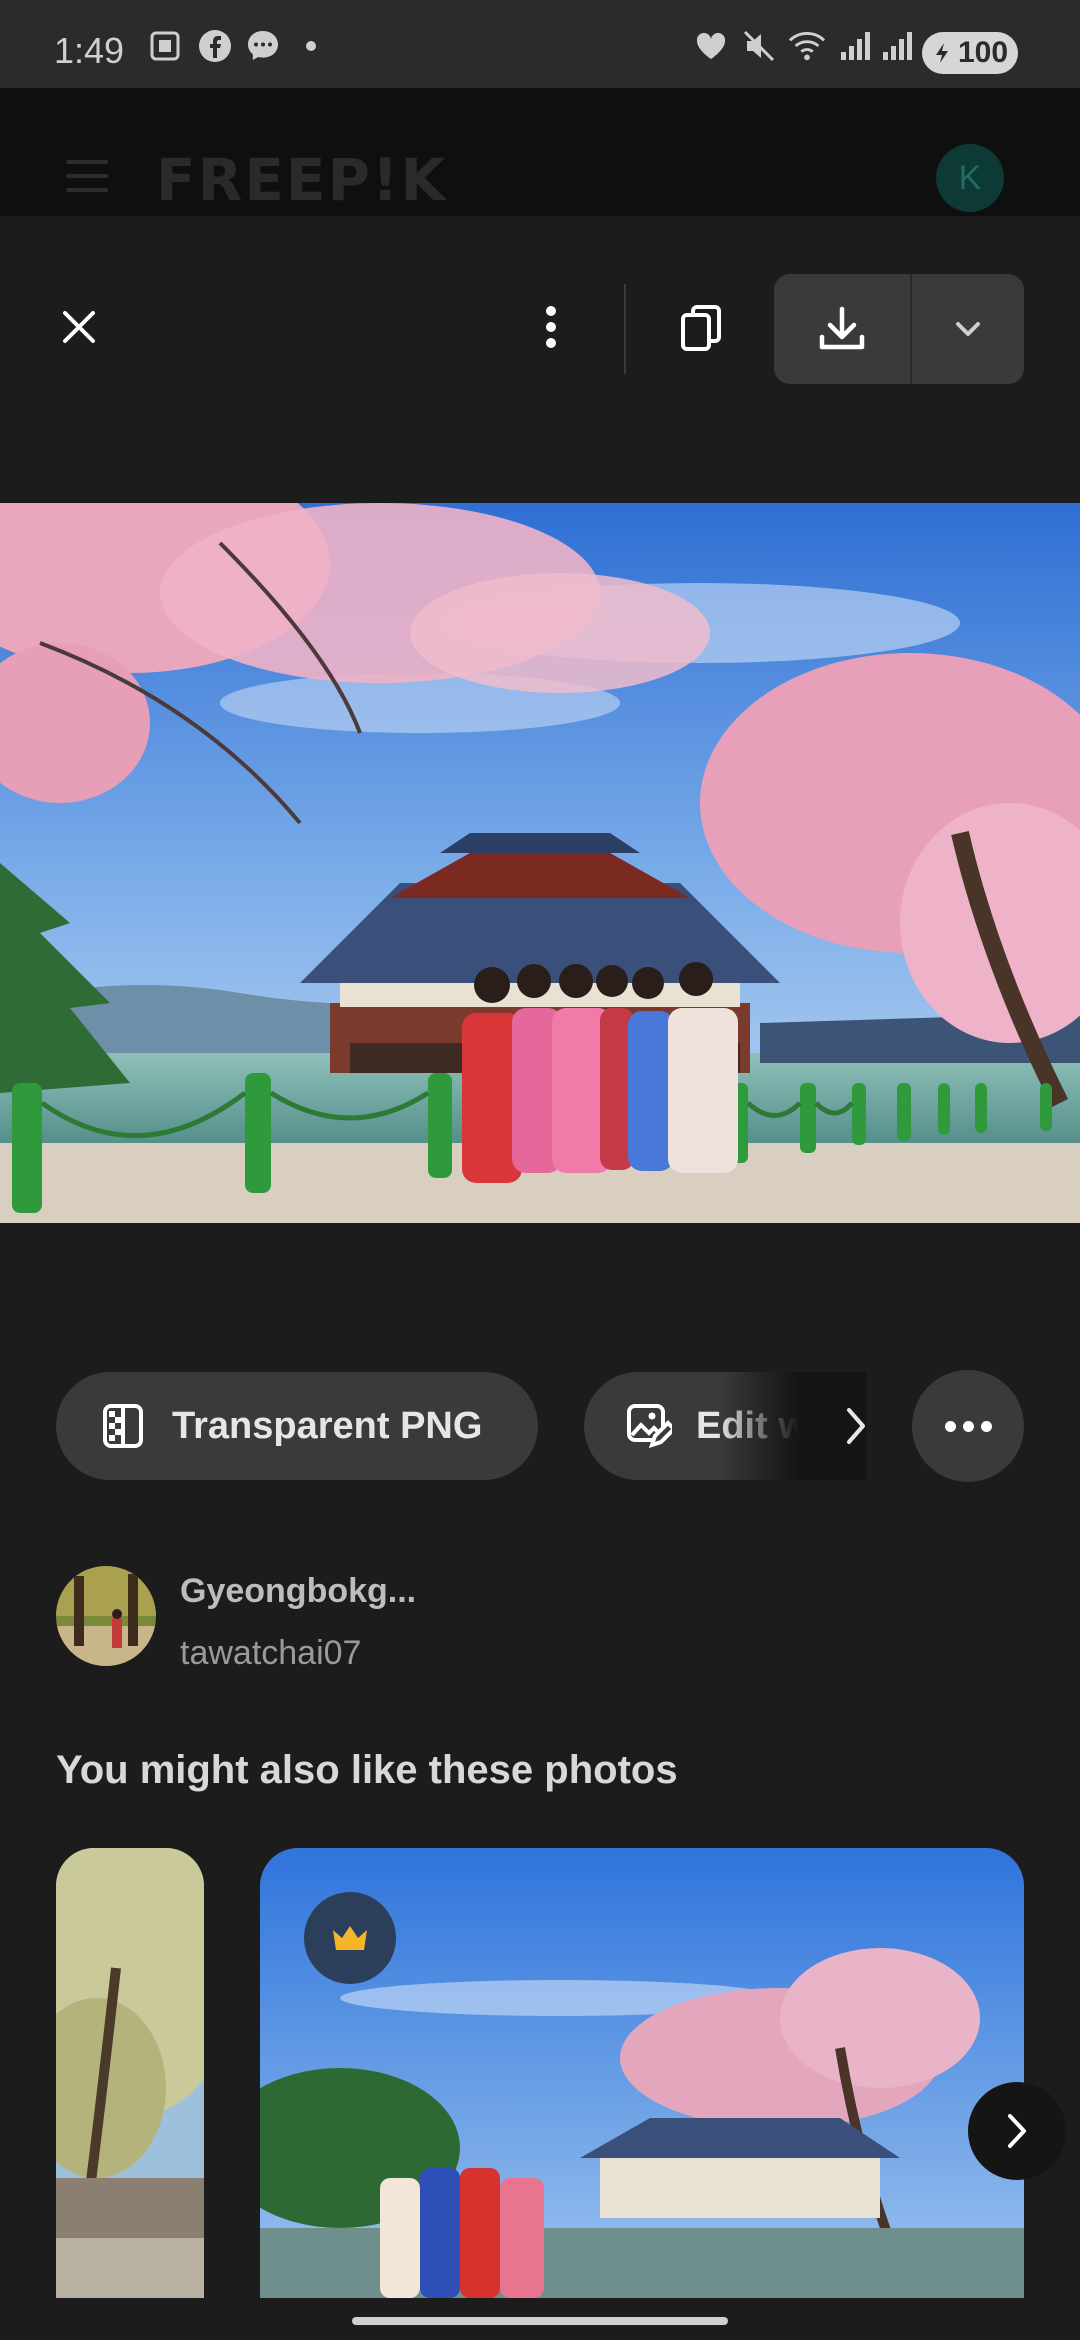  I want to click on crown-icon, so click(350, 1938).